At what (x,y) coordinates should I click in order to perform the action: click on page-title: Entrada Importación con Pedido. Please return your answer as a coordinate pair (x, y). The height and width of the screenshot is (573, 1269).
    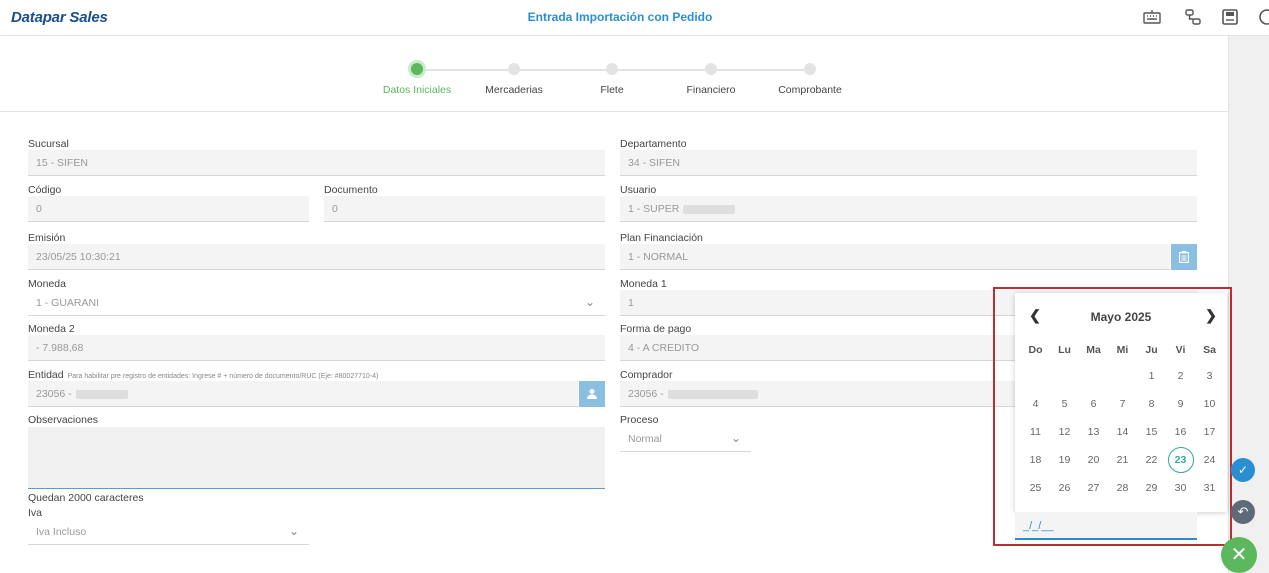
    Looking at the image, I should click on (620, 17).